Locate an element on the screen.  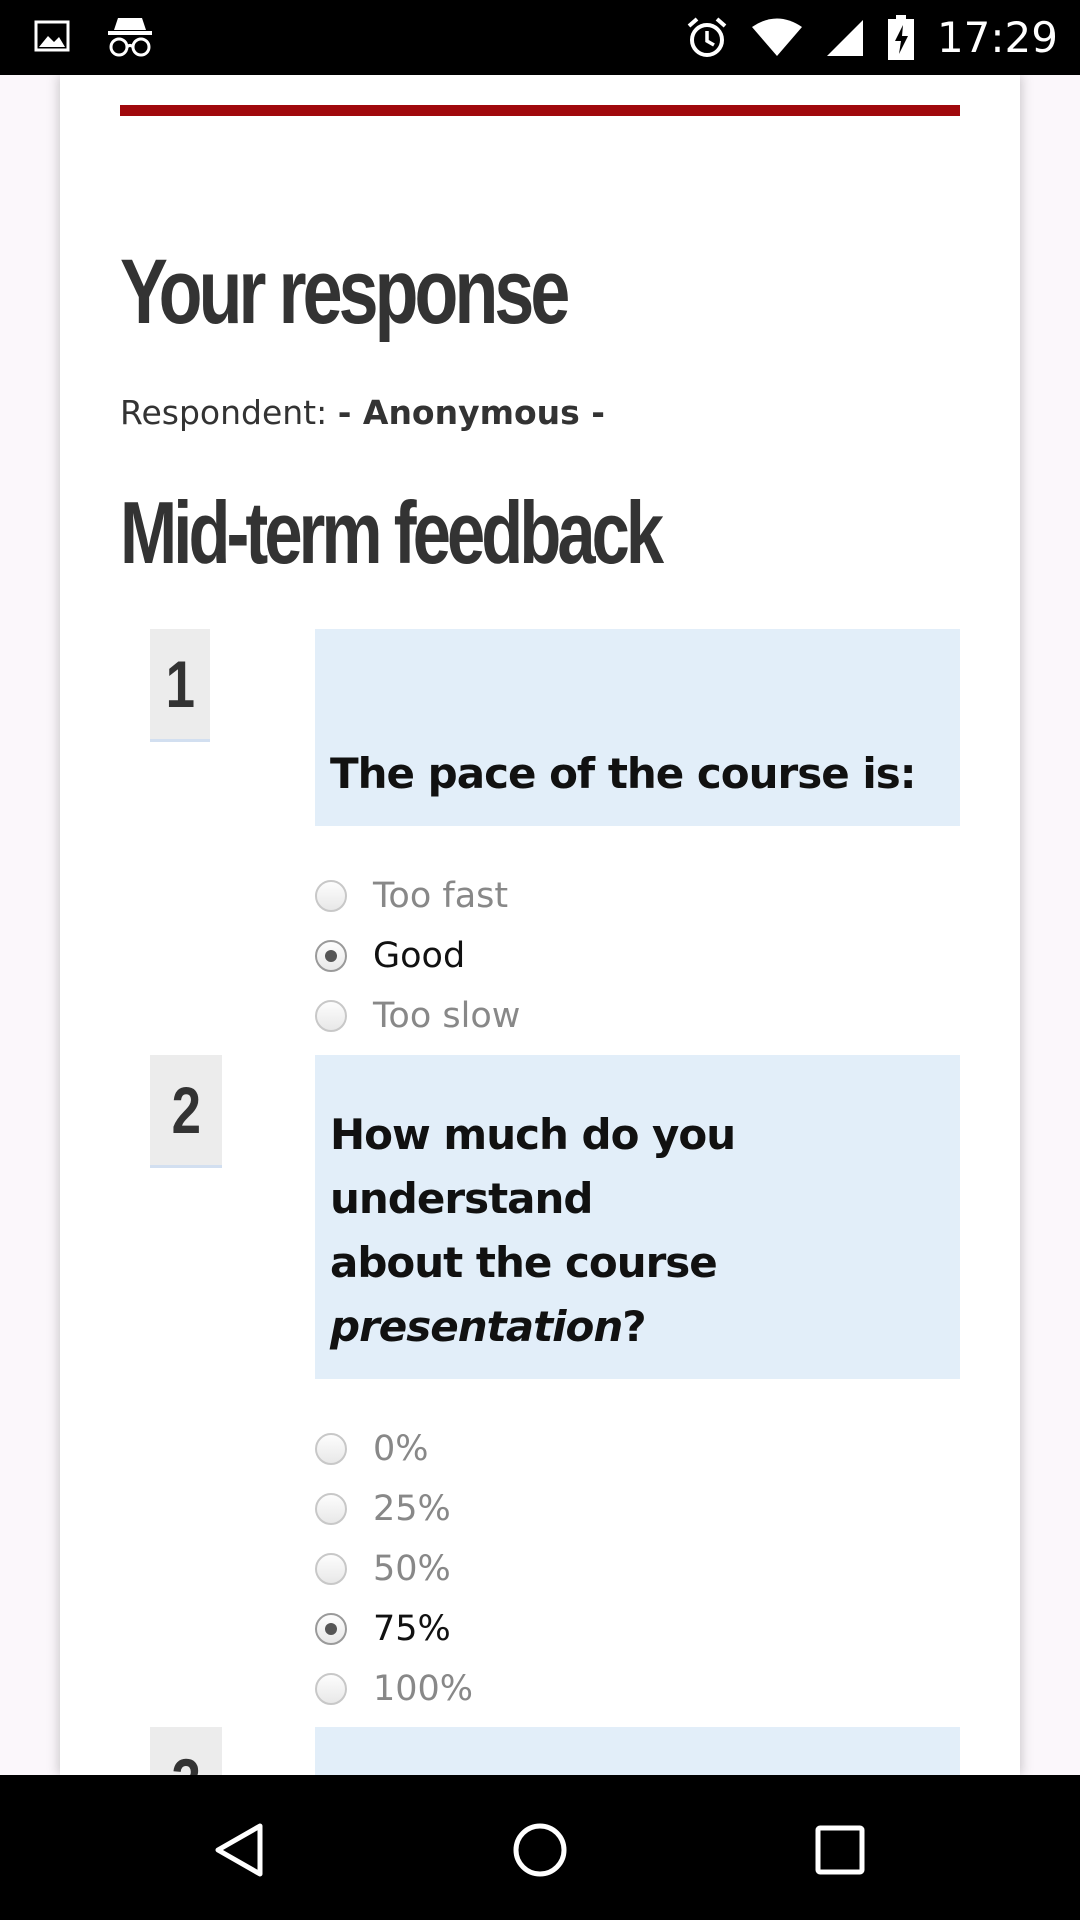
recents-icon is located at coordinates (840, 1850).